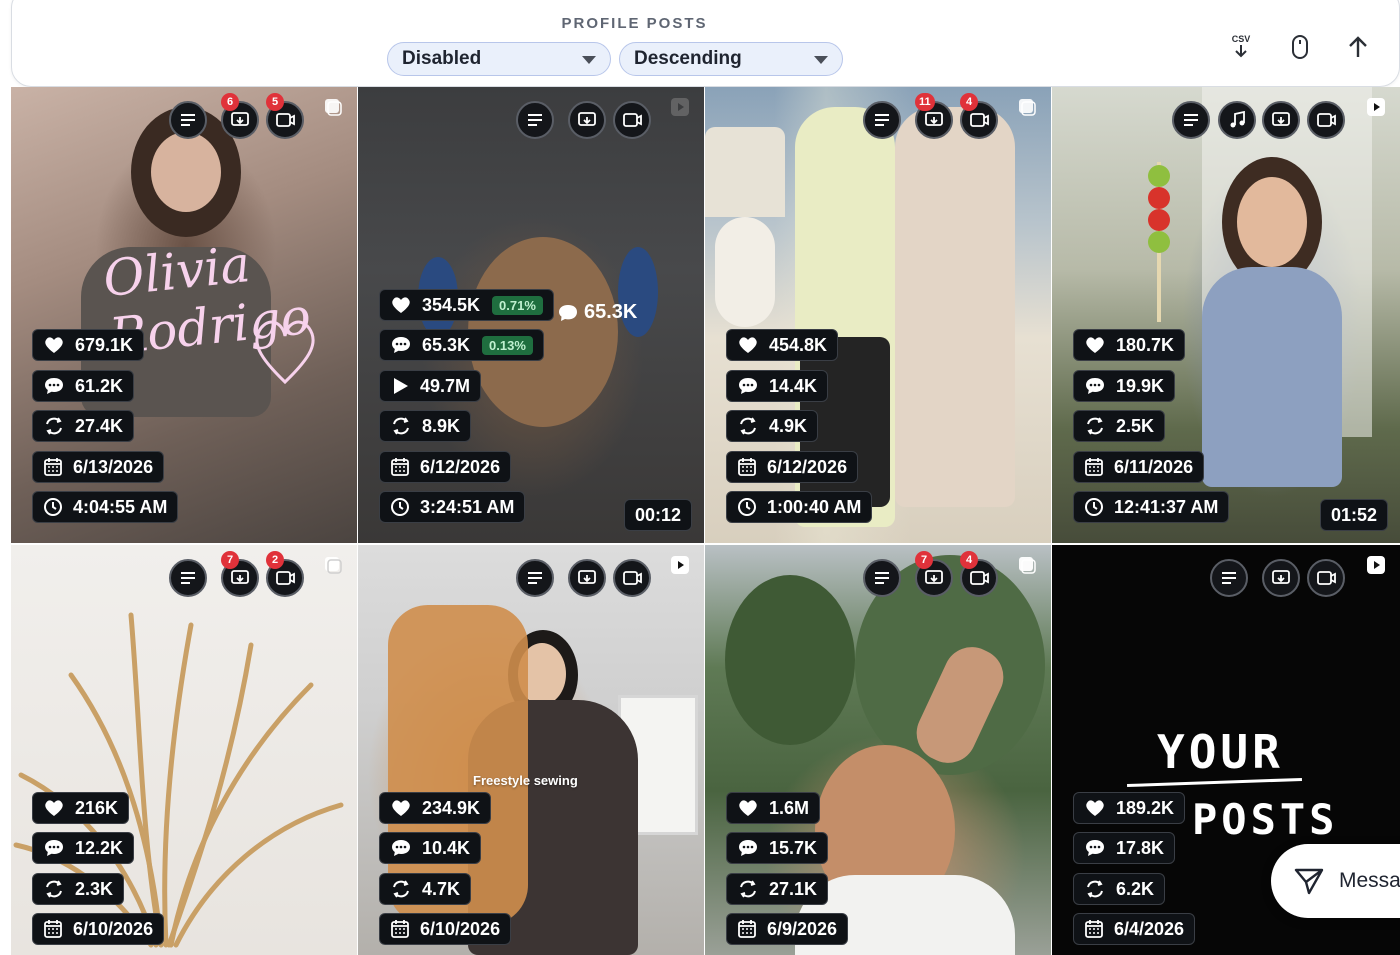 The height and width of the screenshot is (955, 1400). I want to click on post-card: 7 4 1.6M 15.7K 27.1K 6/9/2026, so click(878, 750).